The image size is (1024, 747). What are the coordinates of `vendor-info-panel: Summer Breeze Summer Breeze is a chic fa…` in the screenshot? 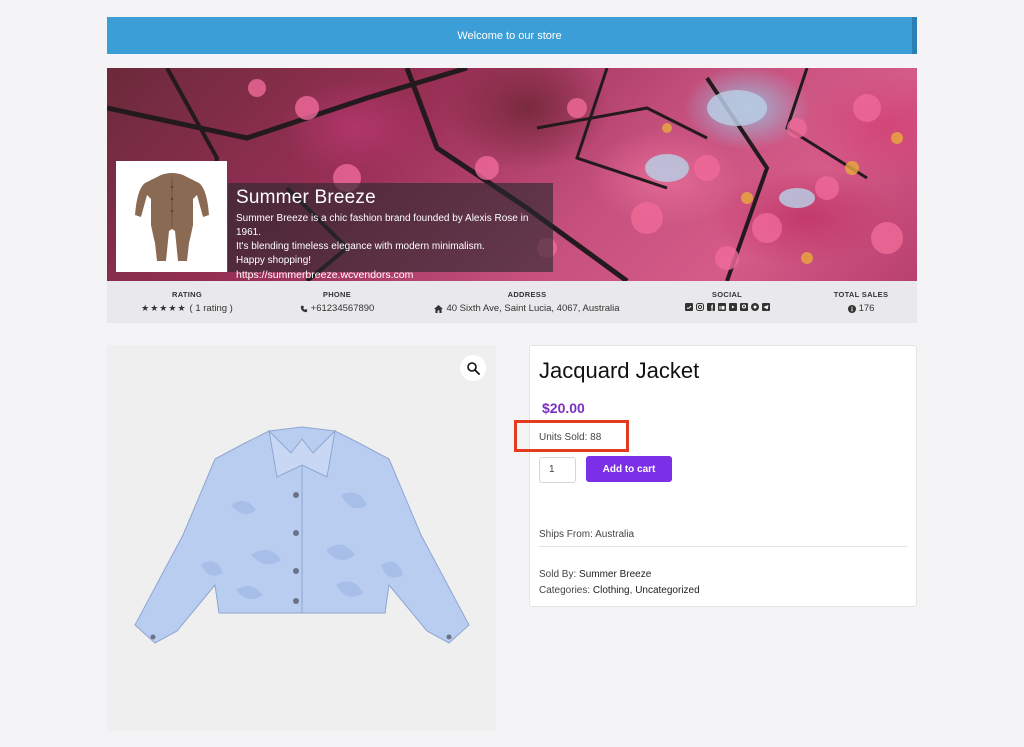 It's located at (390, 232).